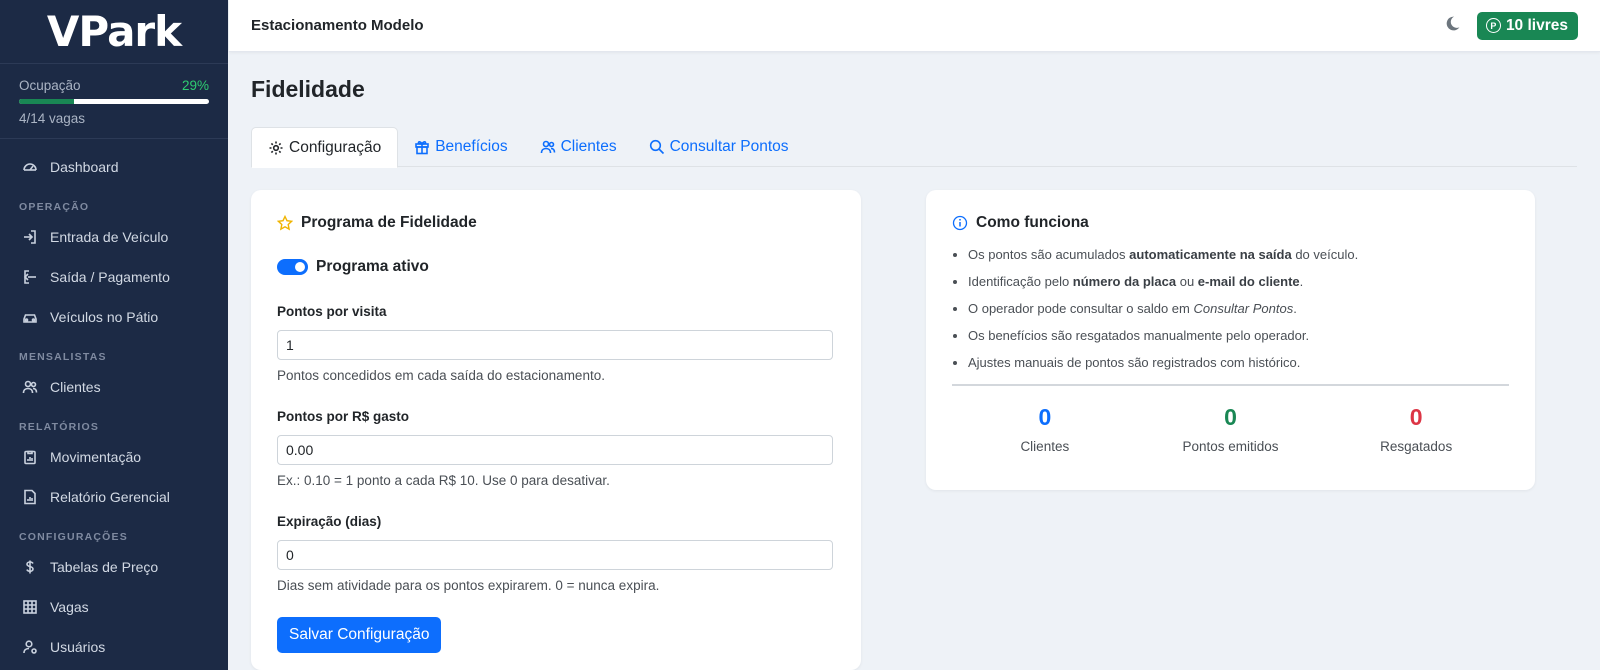  Describe the element at coordinates (84, 167) in the screenshot. I see `sidebar-item-label: Dashboard` at that location.